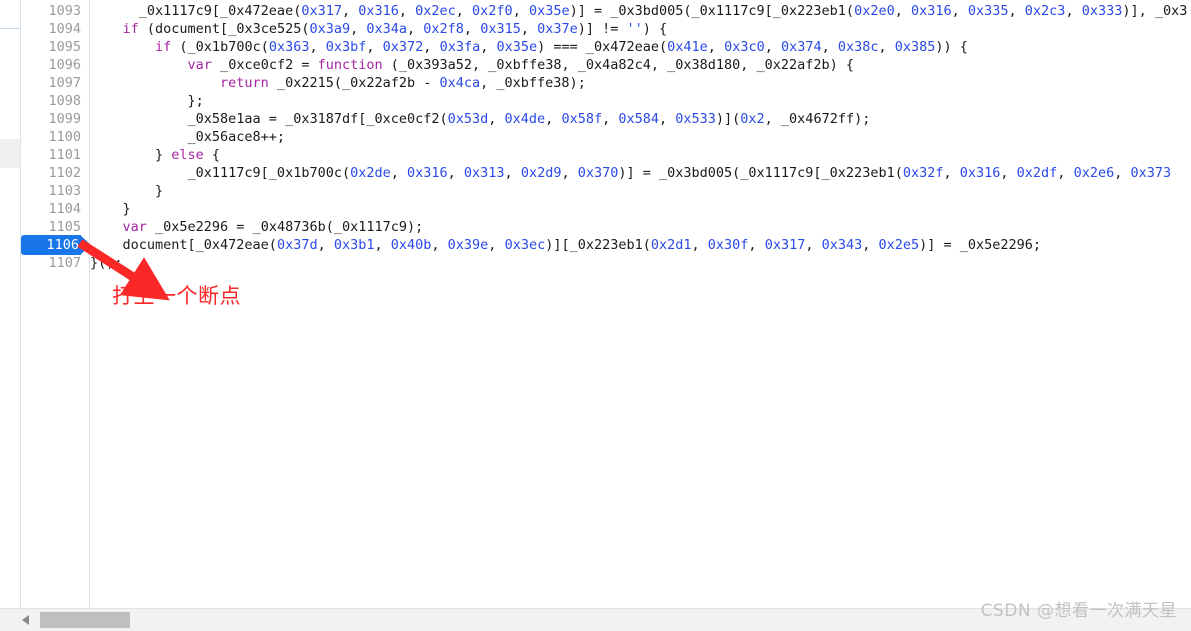  What do you see at coordinates (147, 101) in the screenshot?
I see `code-line: };` at bounding box center [147, 101].